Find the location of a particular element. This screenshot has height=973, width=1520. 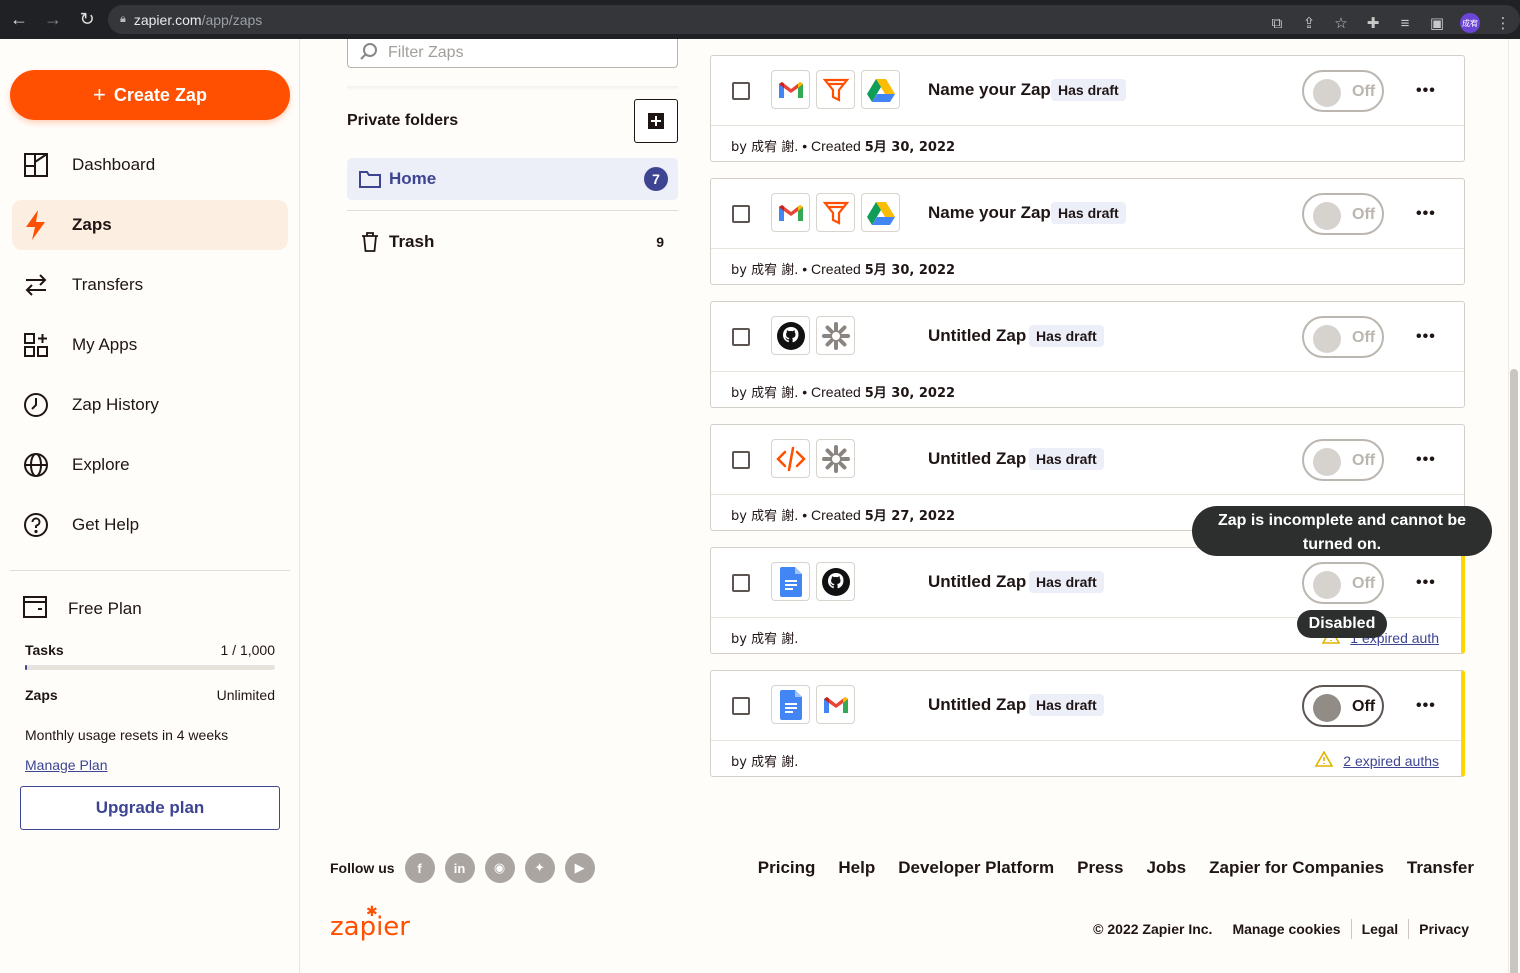

create-zap-button: + Create Zap is located at coordinates (150, 95).